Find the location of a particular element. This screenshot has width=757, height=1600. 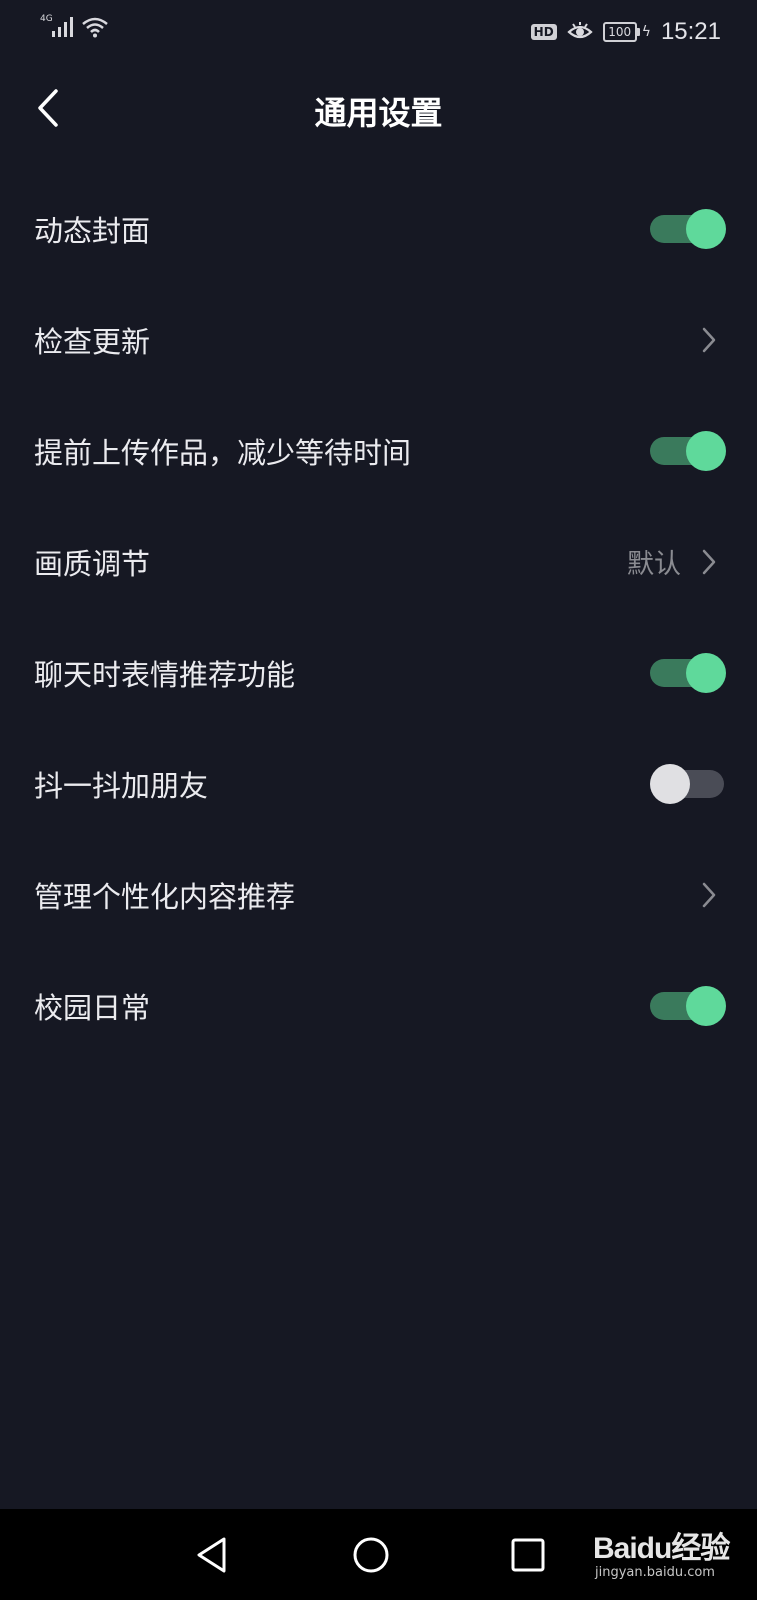

setting-label: 提前上传作品，减少等待时间 is located at coordinates (223, 452).